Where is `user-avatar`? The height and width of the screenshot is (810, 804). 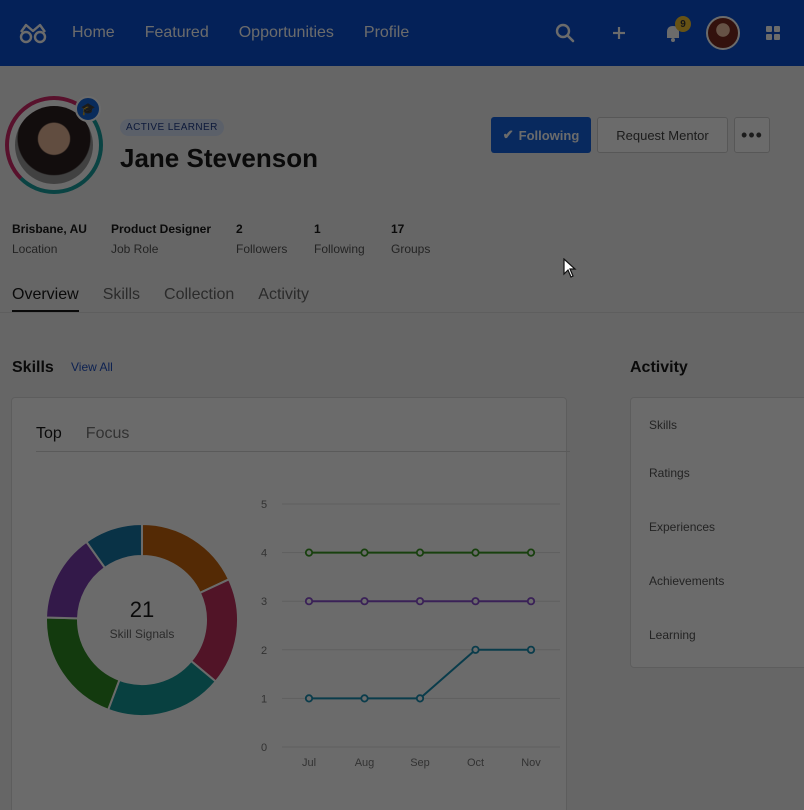
user-avatar is located at coordinates (723, 33).